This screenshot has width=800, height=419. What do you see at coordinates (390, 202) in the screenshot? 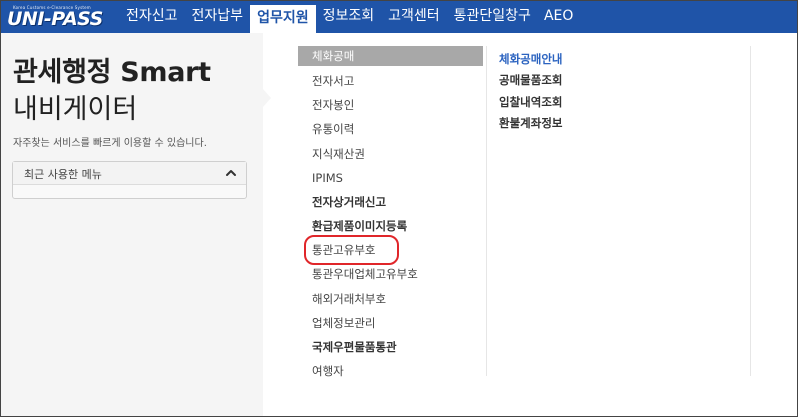
I see `menu-item-6: 전자상거래신고` at bounding box center [390, 202].